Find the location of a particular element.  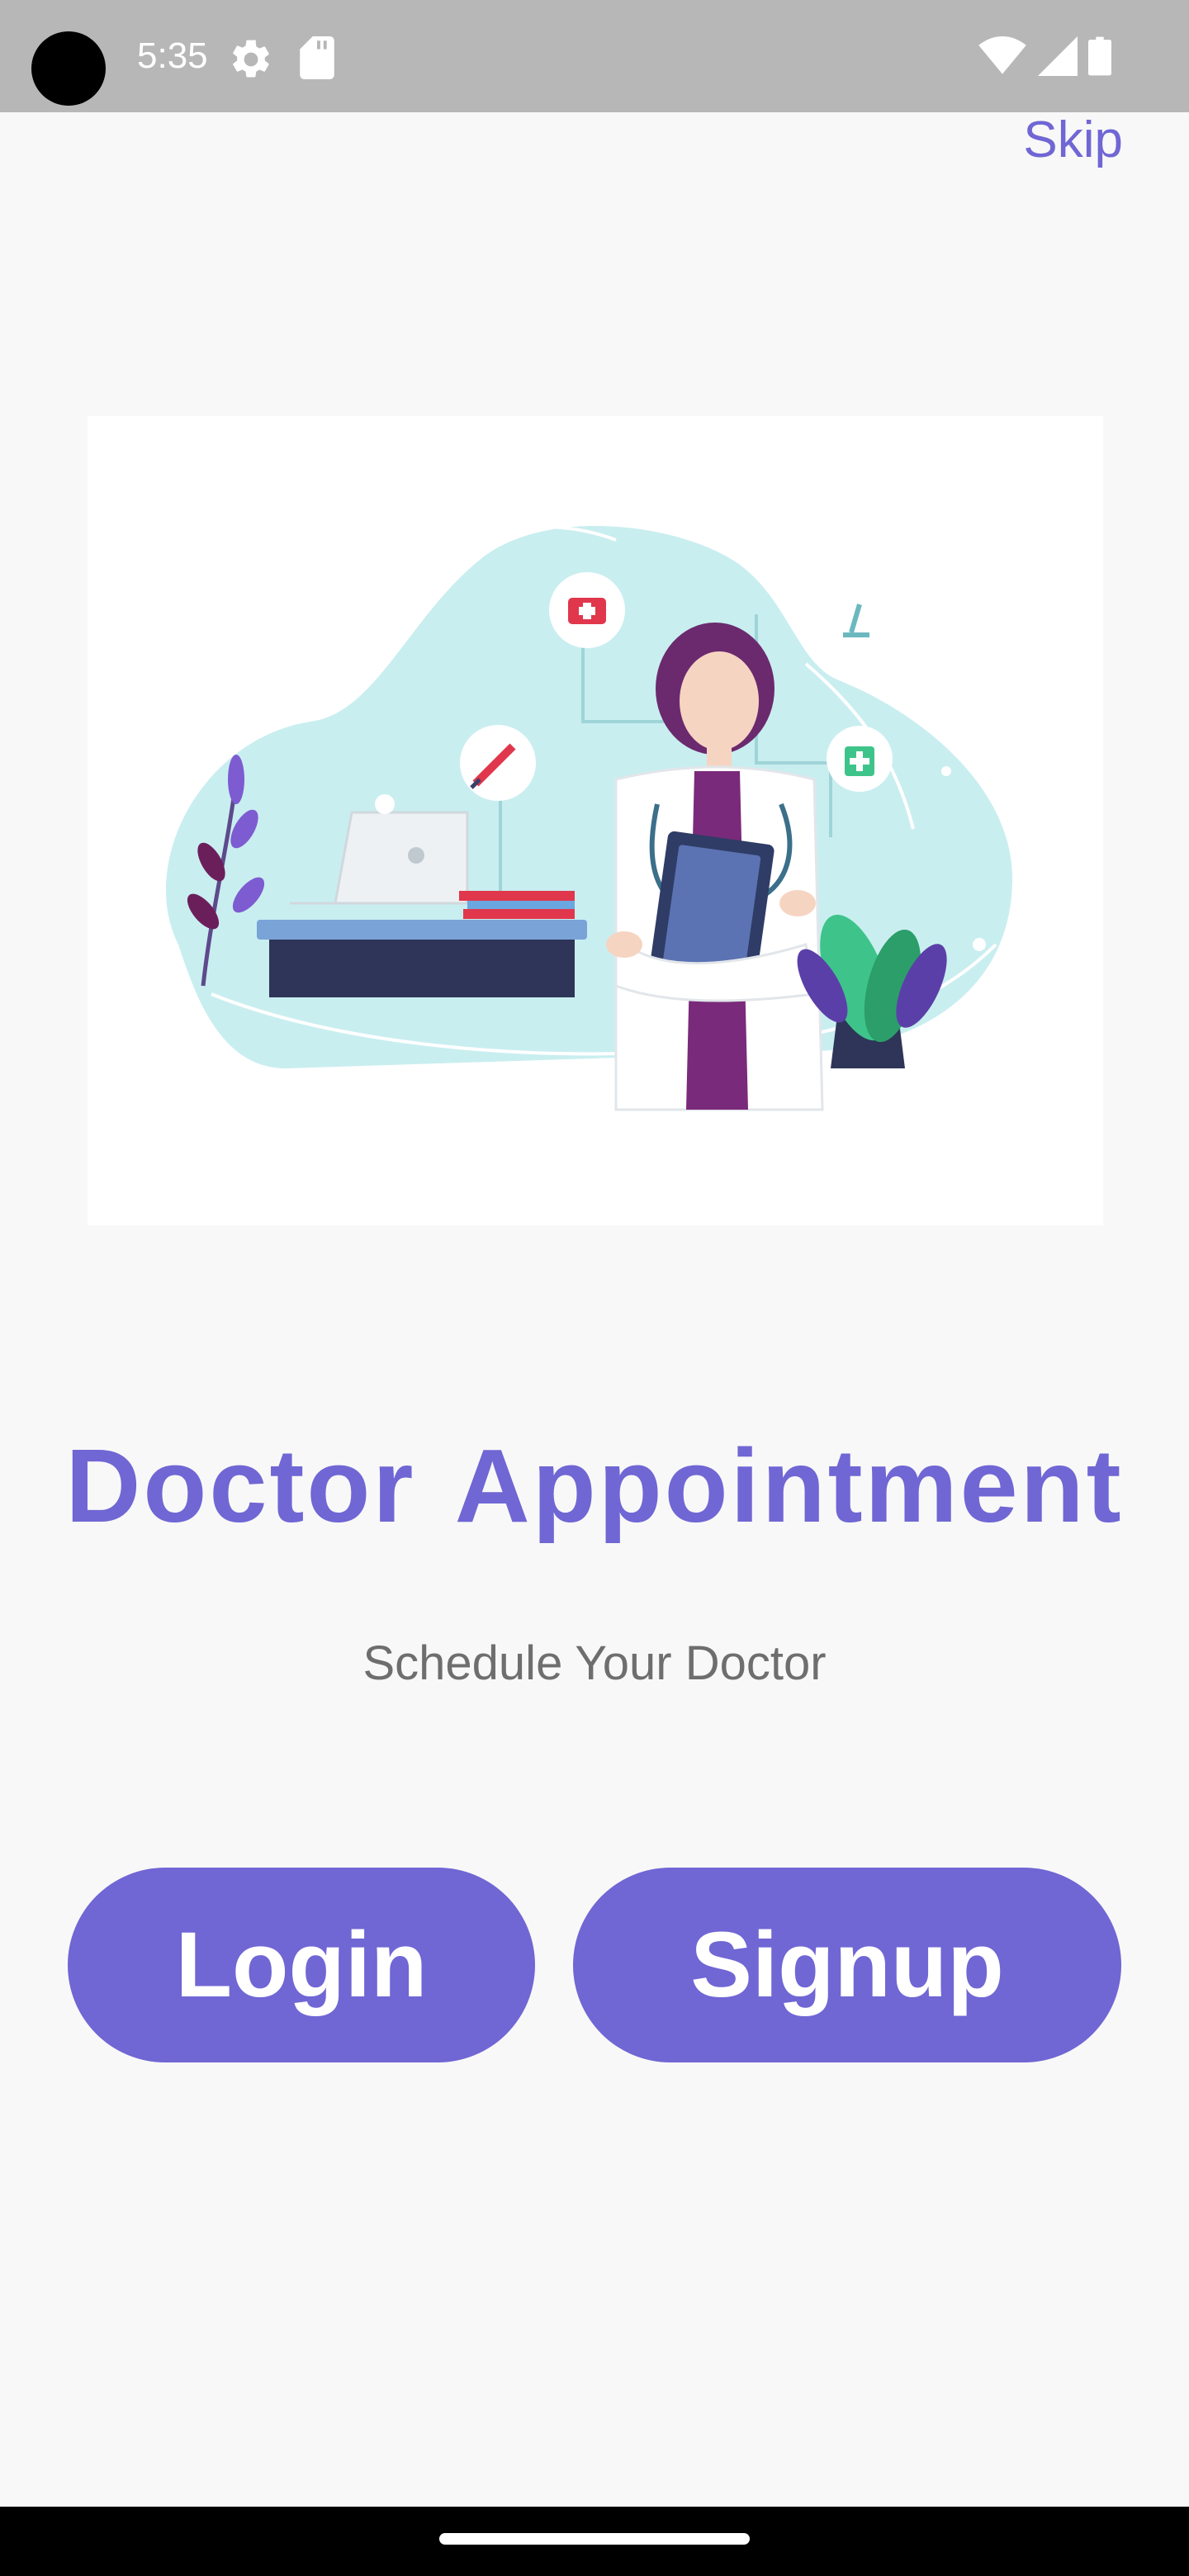

skip-link: Skip is located at coordinates (1073, 140).